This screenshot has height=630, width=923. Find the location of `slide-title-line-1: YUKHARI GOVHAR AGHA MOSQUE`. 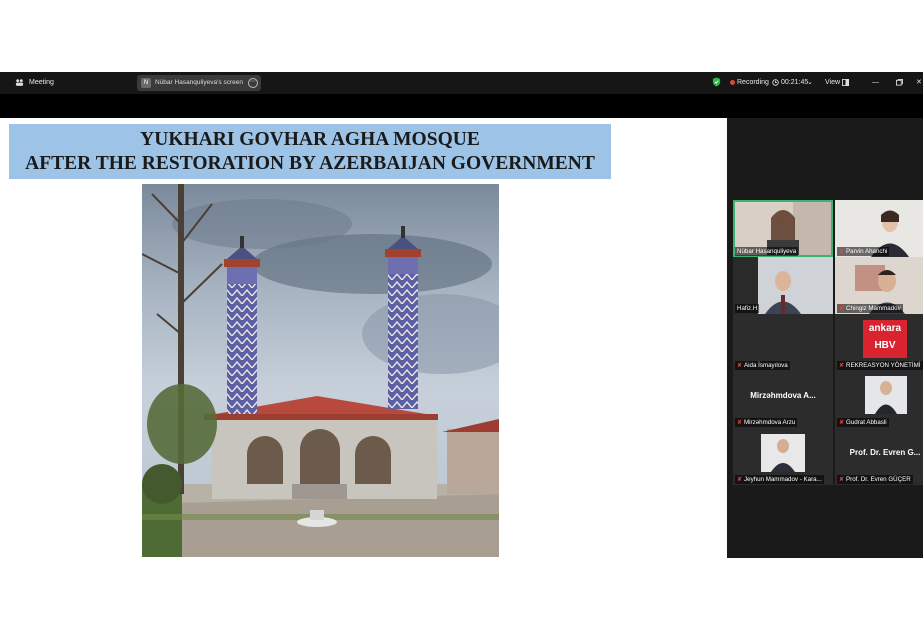

slide-title-line-1: YUKHARI GOVHAR AGHA MOSQUE is located at coordinates (310, 139).